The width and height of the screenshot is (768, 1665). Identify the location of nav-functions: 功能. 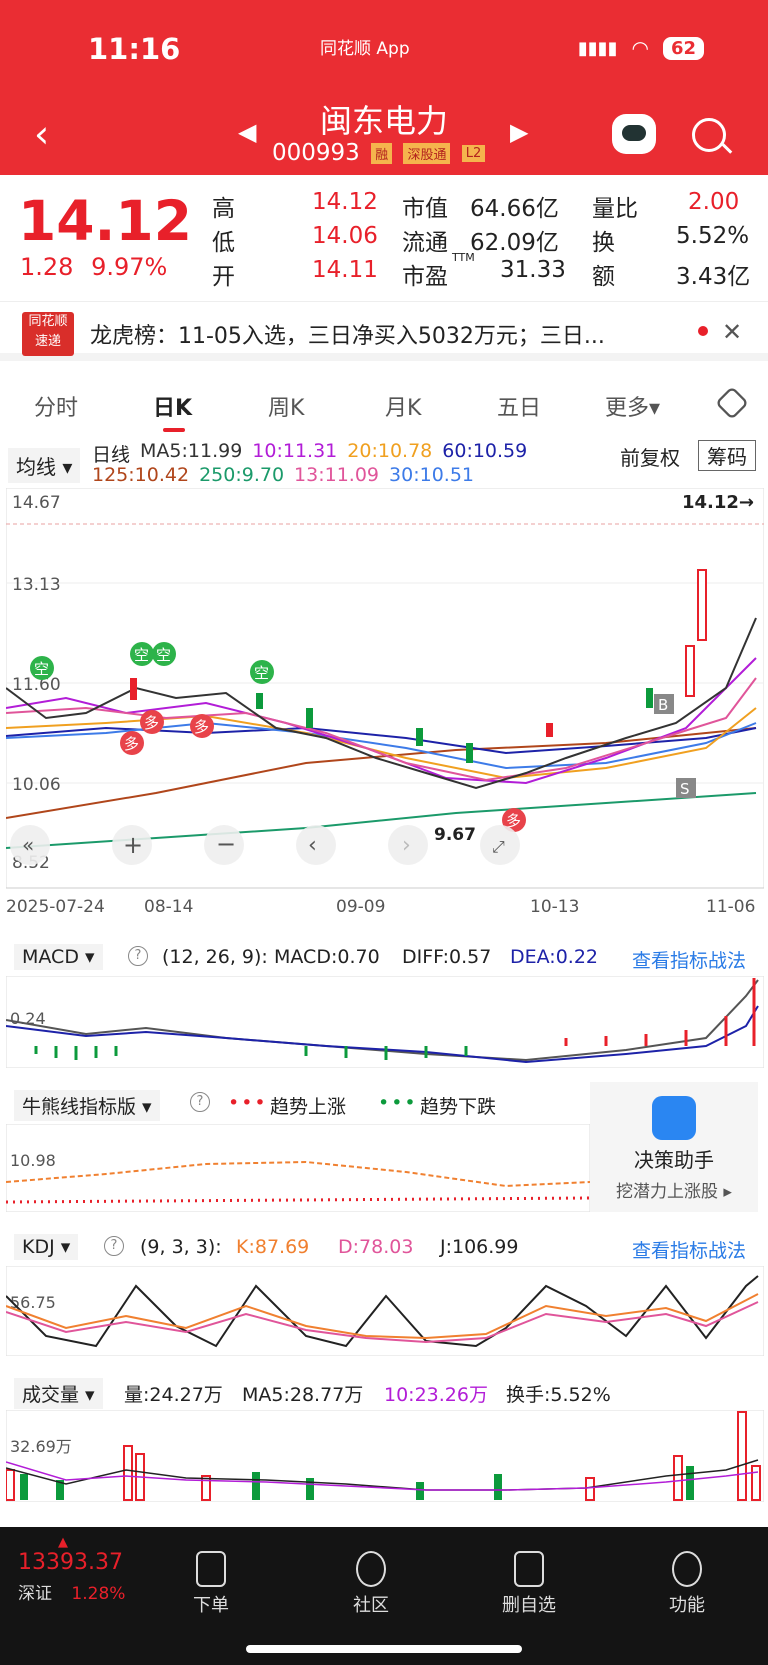
(687, 1584).